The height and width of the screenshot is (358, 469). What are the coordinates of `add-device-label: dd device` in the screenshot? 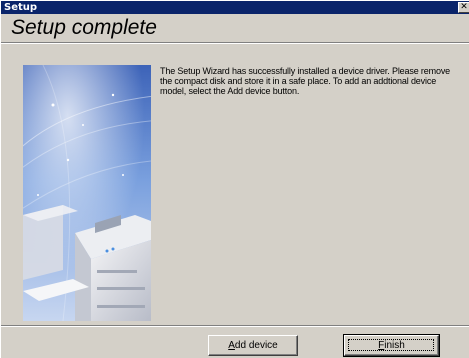 It's located at (256, 345).